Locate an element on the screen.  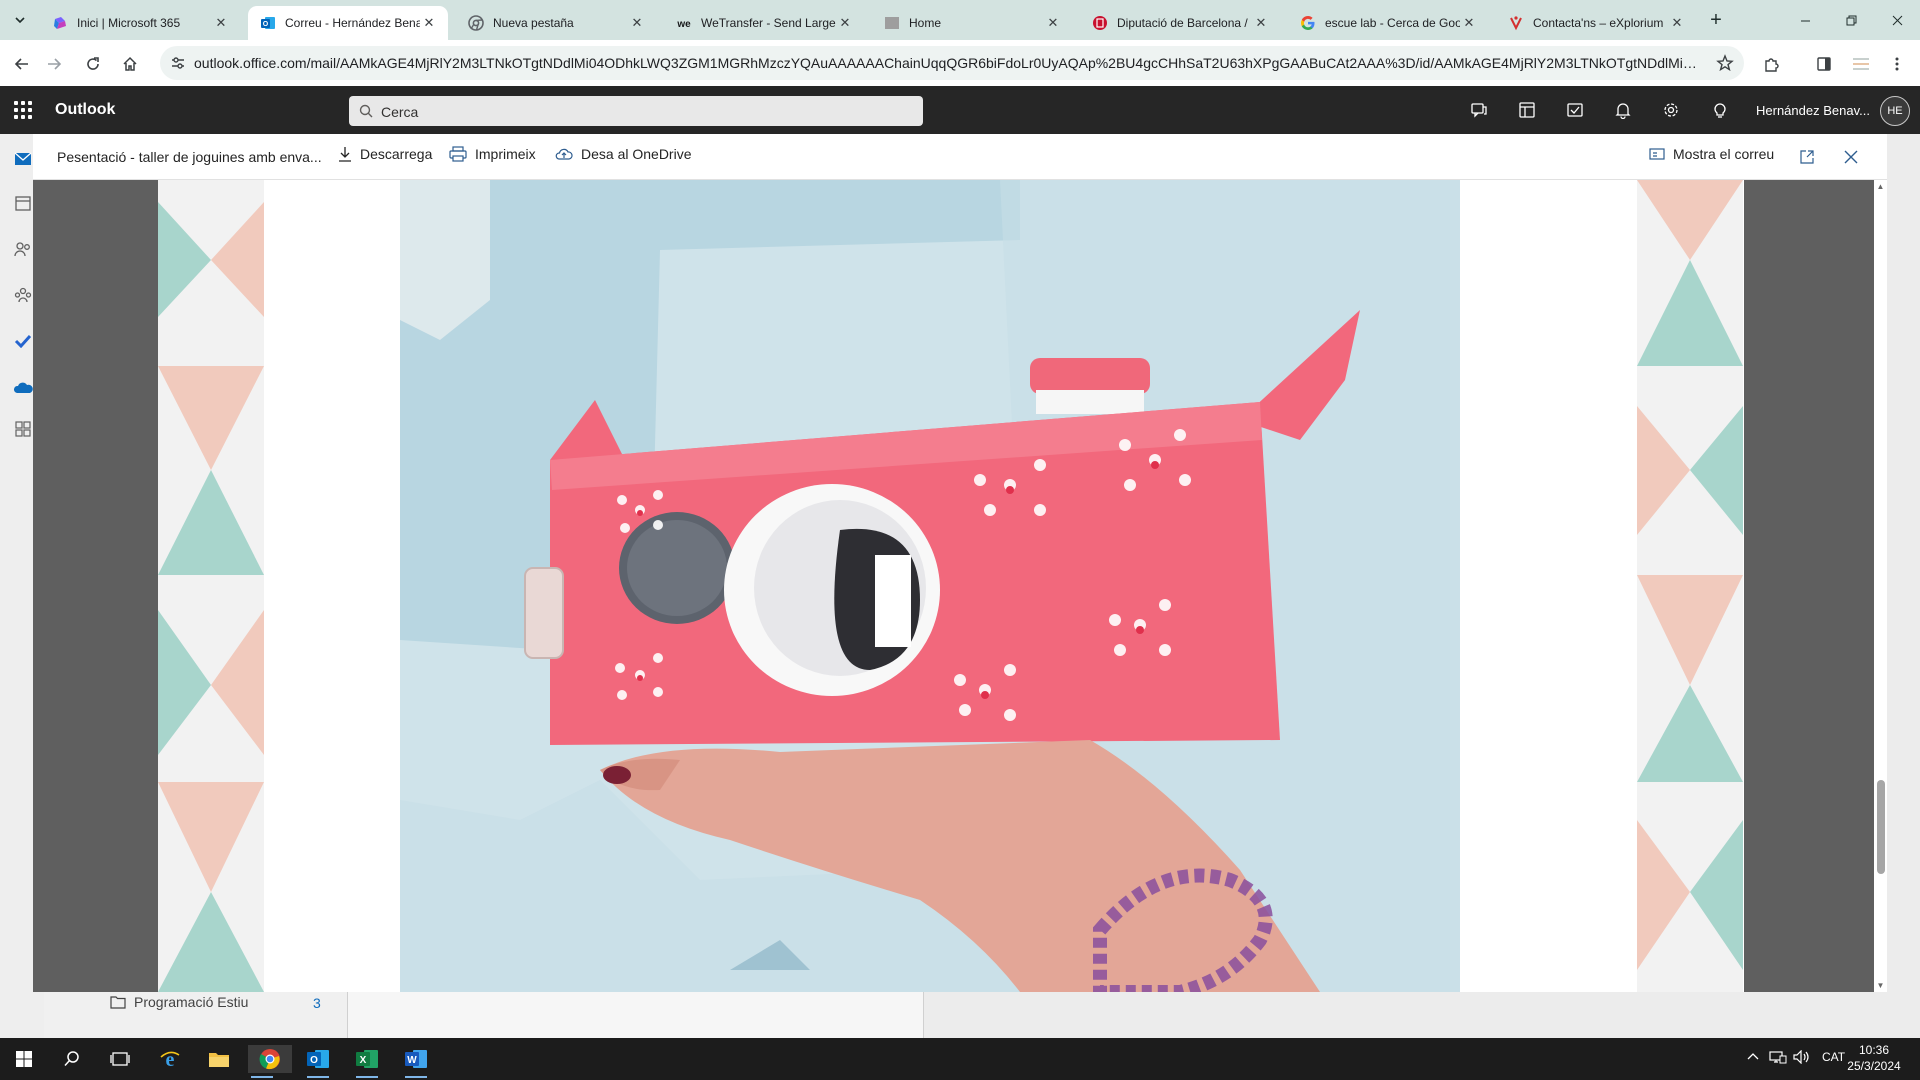
input-language-indicator: CAT is located at coordinates (1833, 1057).